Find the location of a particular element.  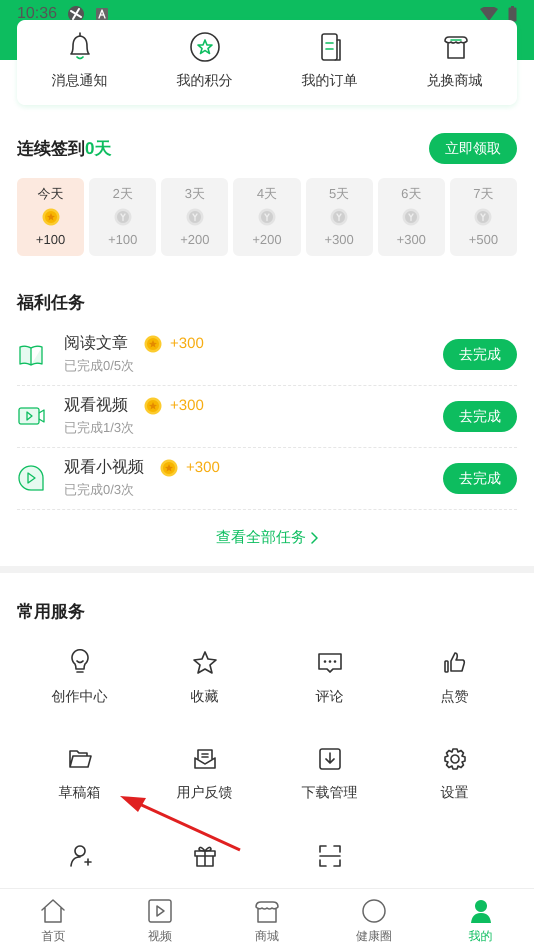

home-icon is located at coordinates (53, 911).